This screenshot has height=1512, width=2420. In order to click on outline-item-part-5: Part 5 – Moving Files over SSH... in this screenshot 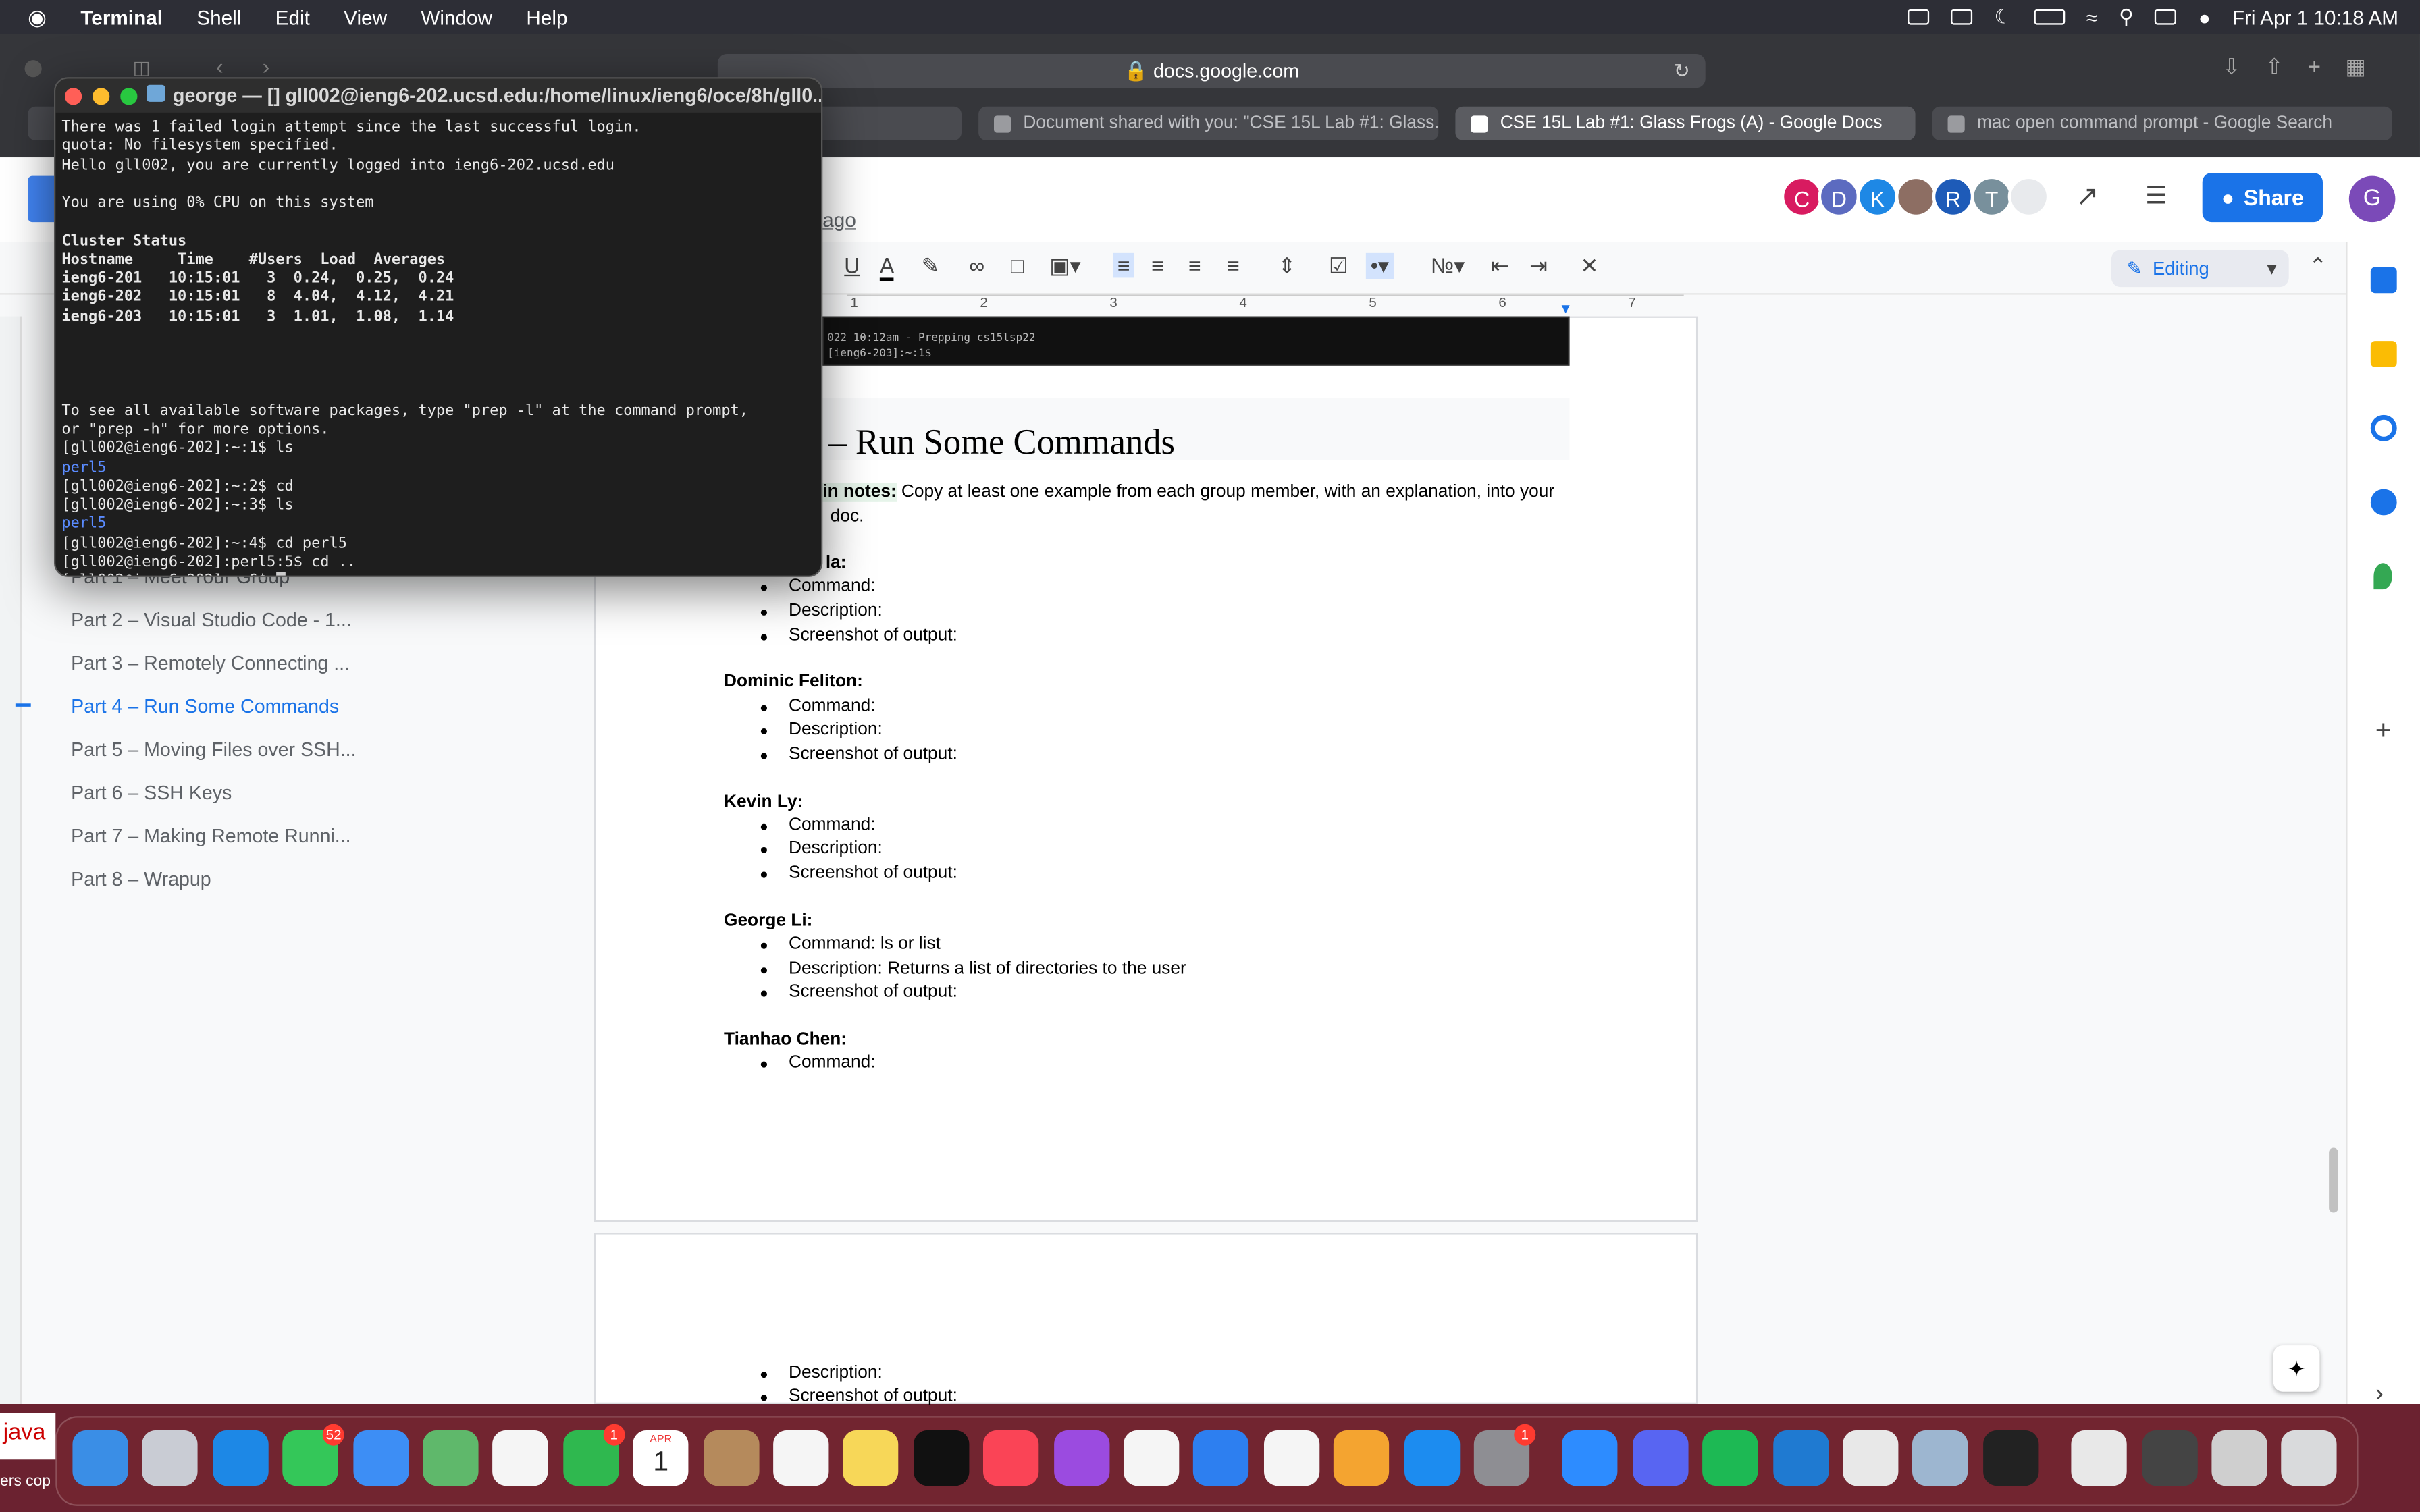, I will do `click(213, 750)`.